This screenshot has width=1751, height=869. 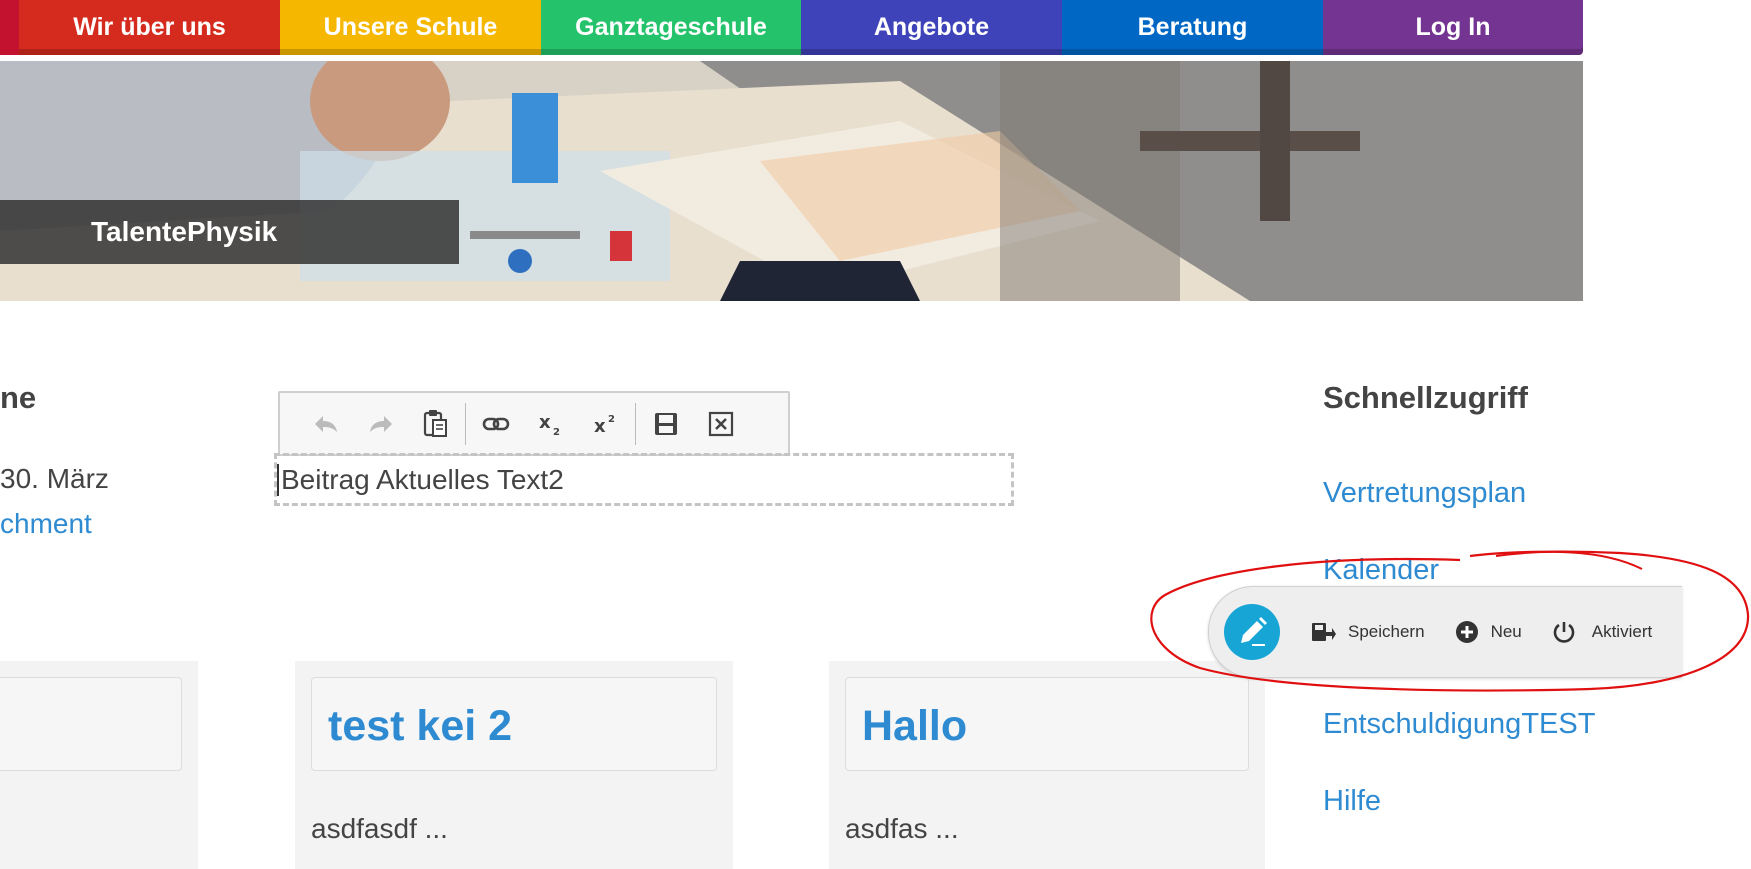 I want to click on card-title-box: test kei 2, so click(x=514, y=724).